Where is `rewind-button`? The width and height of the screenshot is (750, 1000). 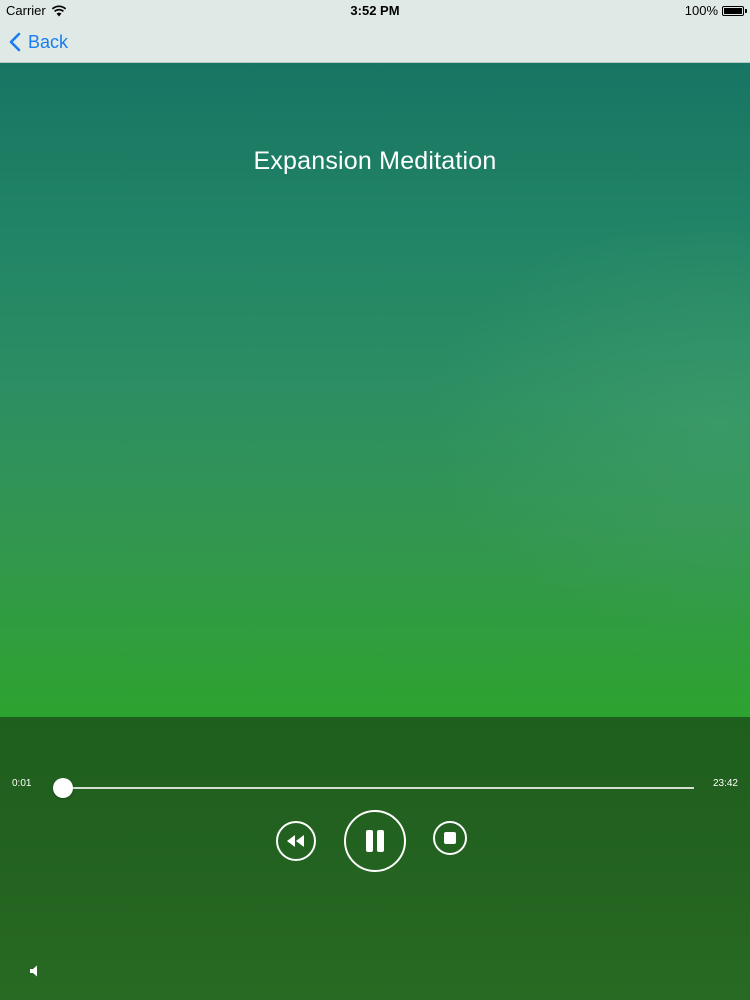
rewind-button is located at coordinates (296, 841).